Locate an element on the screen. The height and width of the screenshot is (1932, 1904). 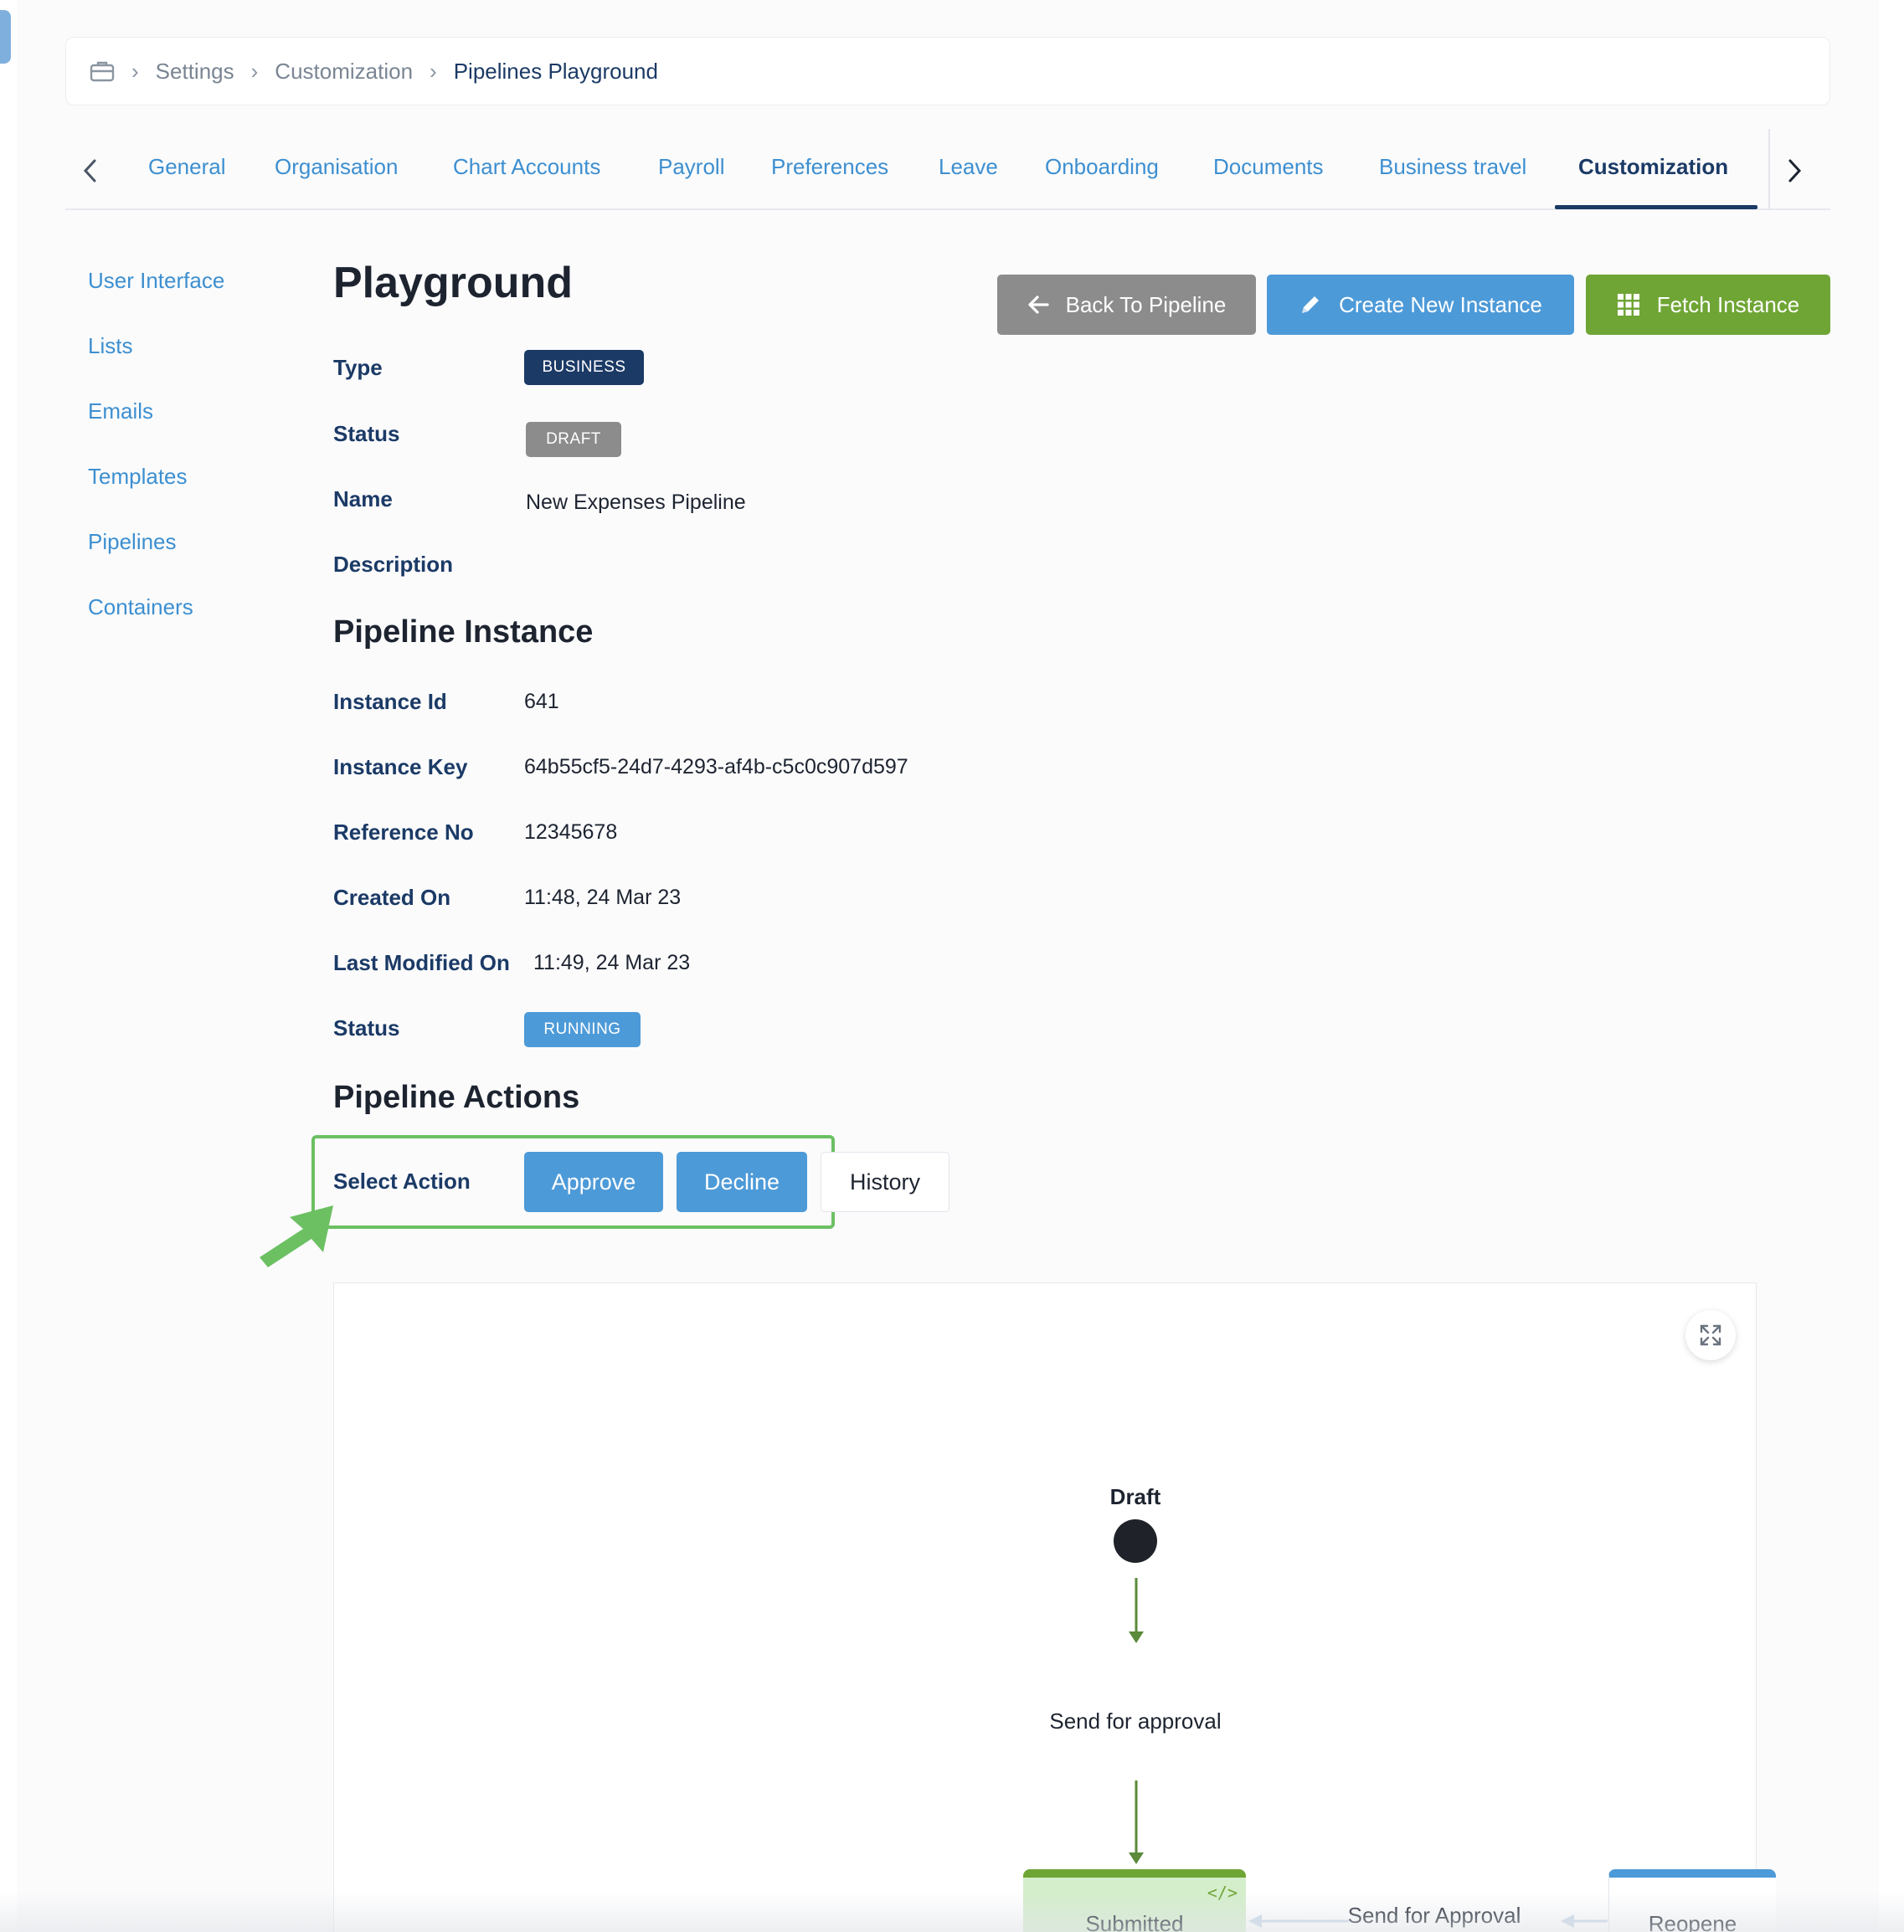
submitted-state-label: Submitted is located at coordinates (1134, 1922).